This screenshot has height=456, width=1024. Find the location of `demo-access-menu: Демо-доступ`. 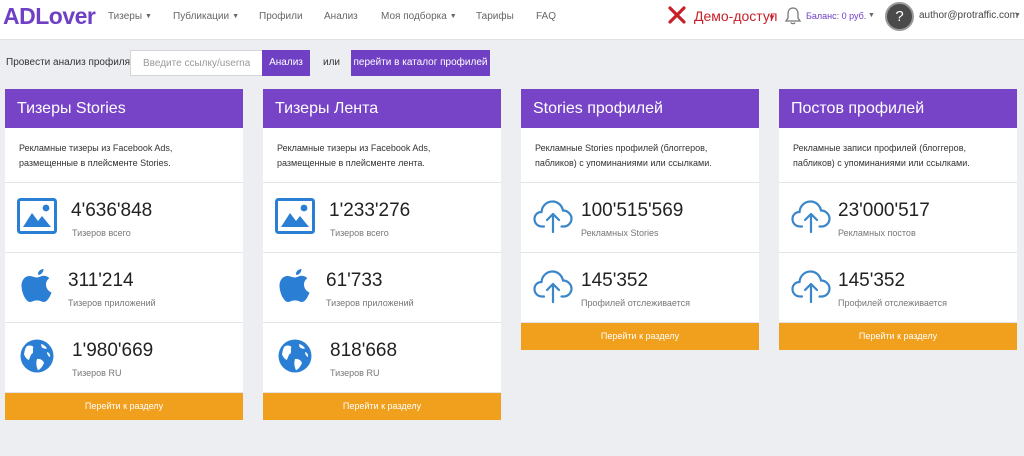

demo-access-menu: Демо-доступ is located at coordinates (735, 16).